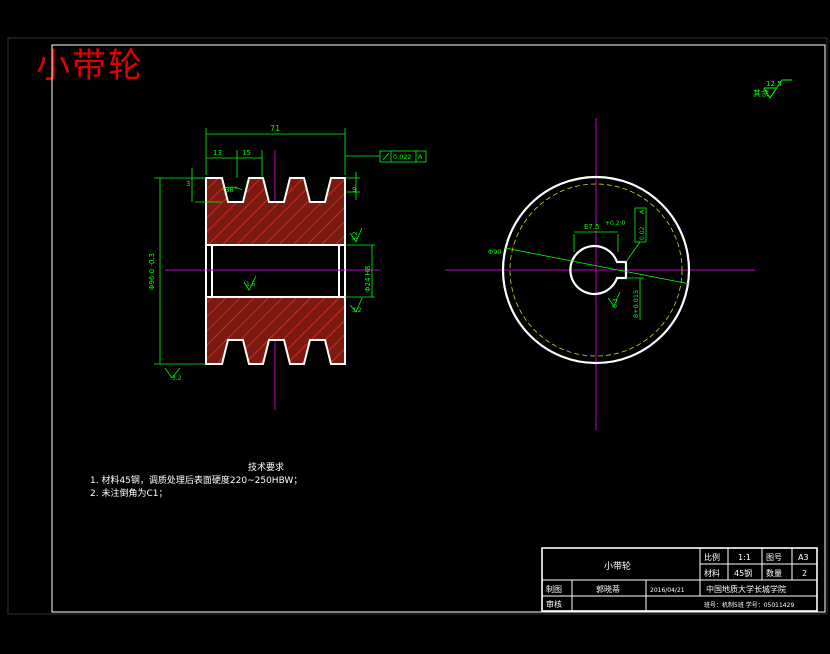 The width and height of the screenshot is (830, 654). I want to click on svg-text: 2016/04/21, so click(667, 590).